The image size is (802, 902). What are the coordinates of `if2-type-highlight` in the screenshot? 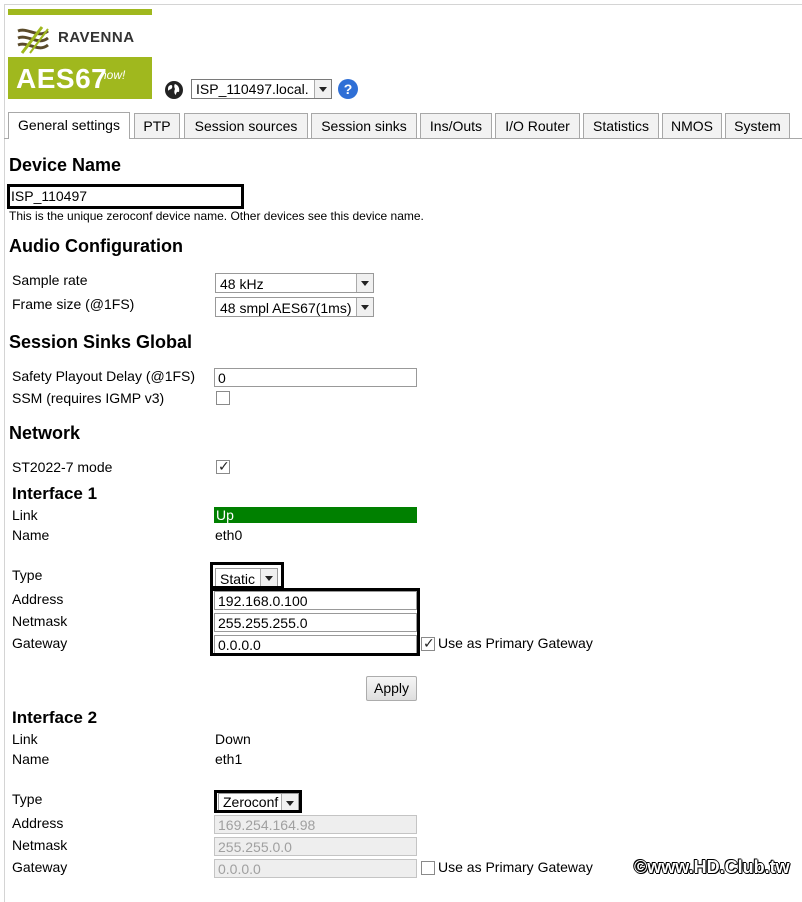 It's located at (258, 801).